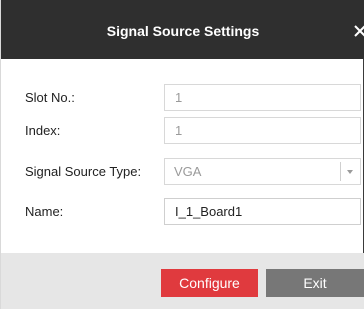 This screenshot has height=309, width=364. I want to click on close-icon, so click(358, 31).